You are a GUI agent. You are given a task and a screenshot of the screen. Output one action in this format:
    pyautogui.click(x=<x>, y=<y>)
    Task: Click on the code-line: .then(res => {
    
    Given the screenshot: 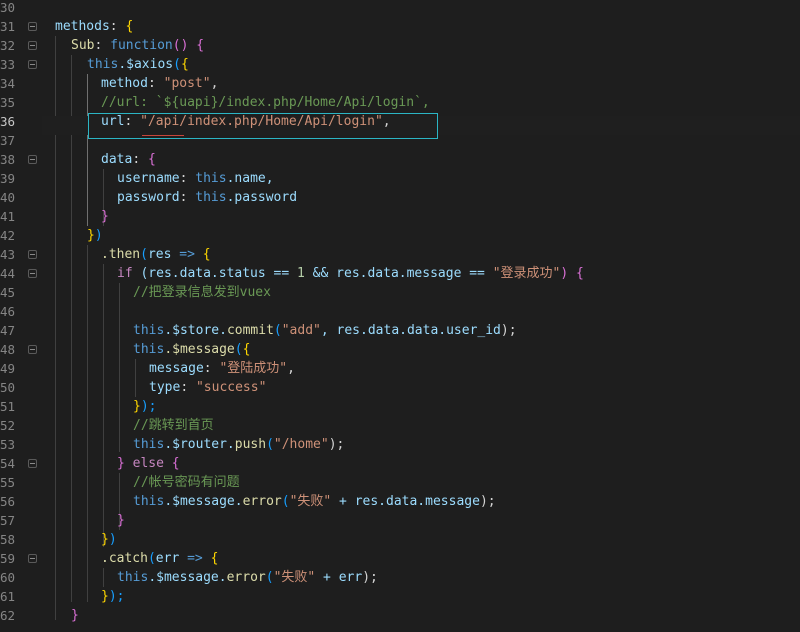 What is the action you would take?
    pyautogui.click(x=156, y=254)
    